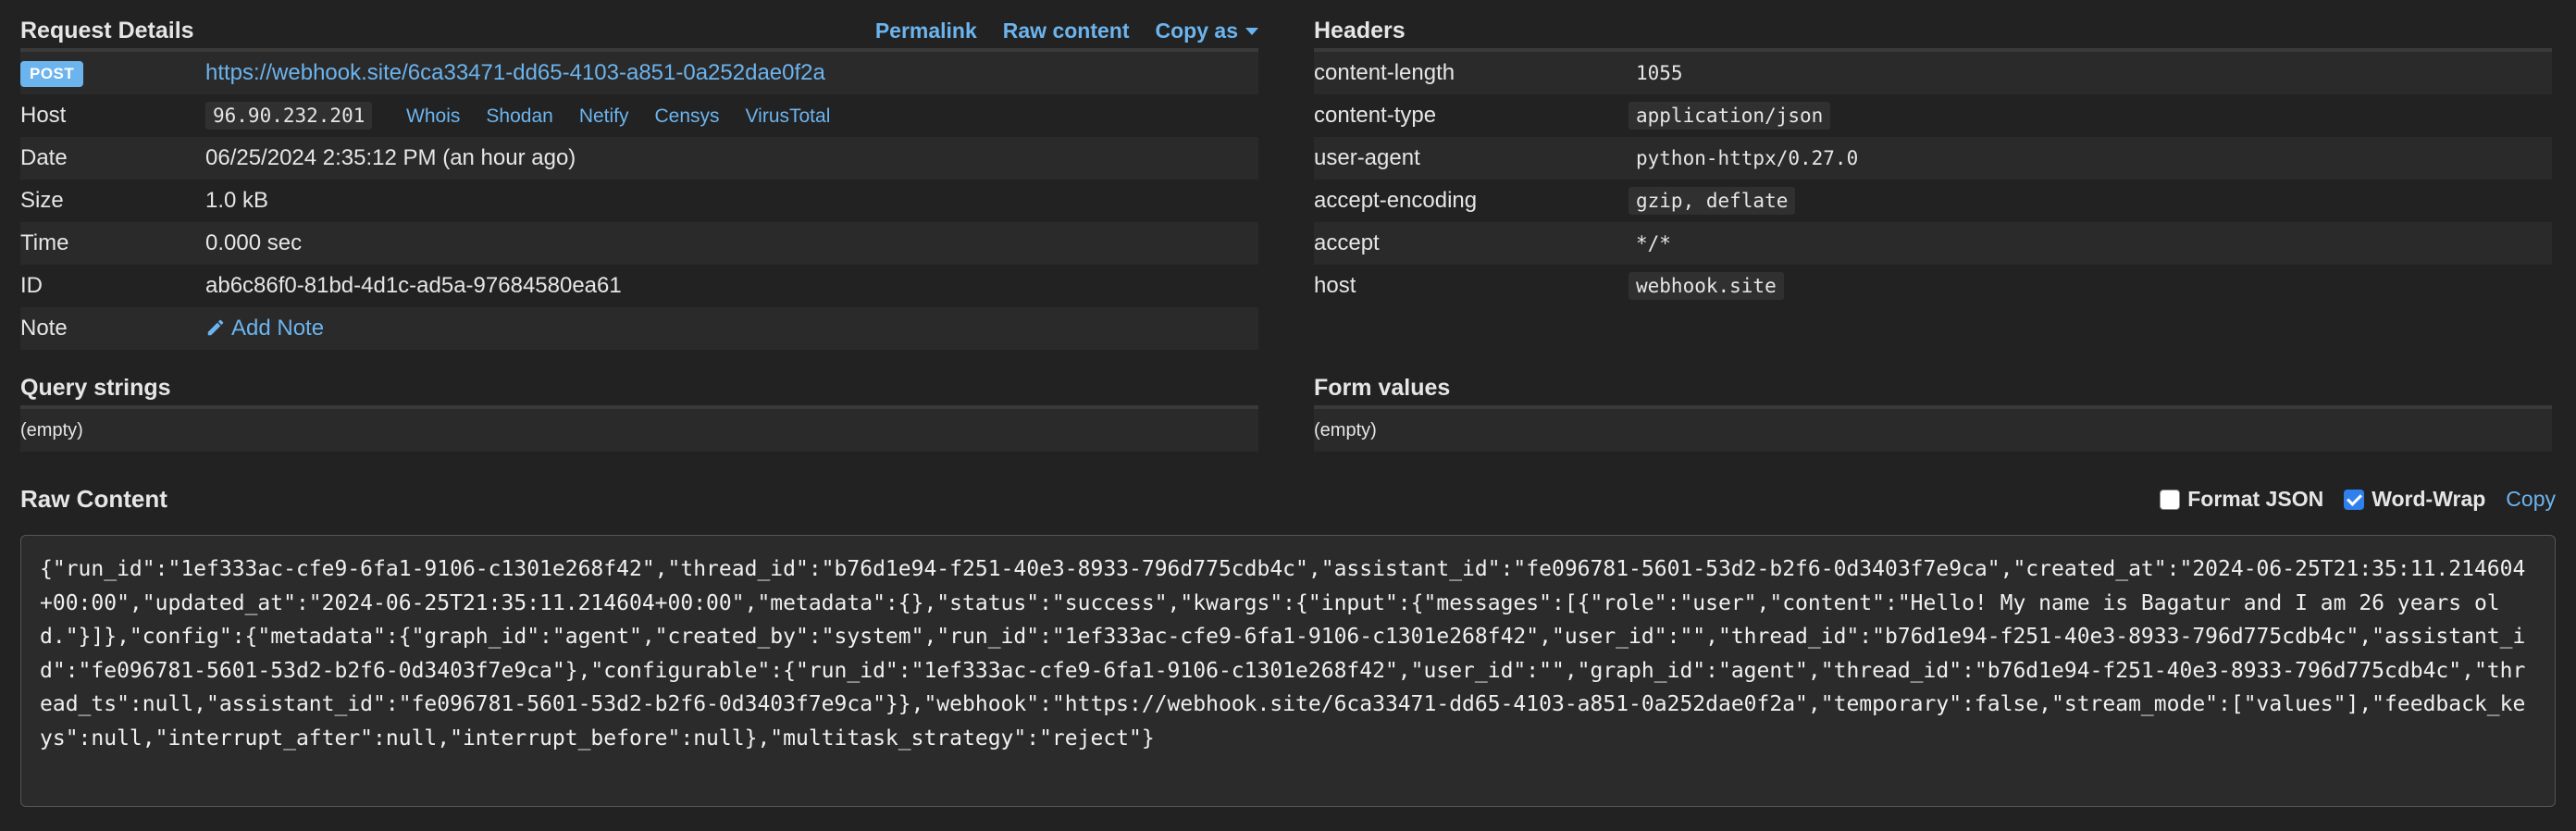 The width and height of the screenshot is (2576, 831). I want to click on header-row: accept */*, so click(1933, 243).